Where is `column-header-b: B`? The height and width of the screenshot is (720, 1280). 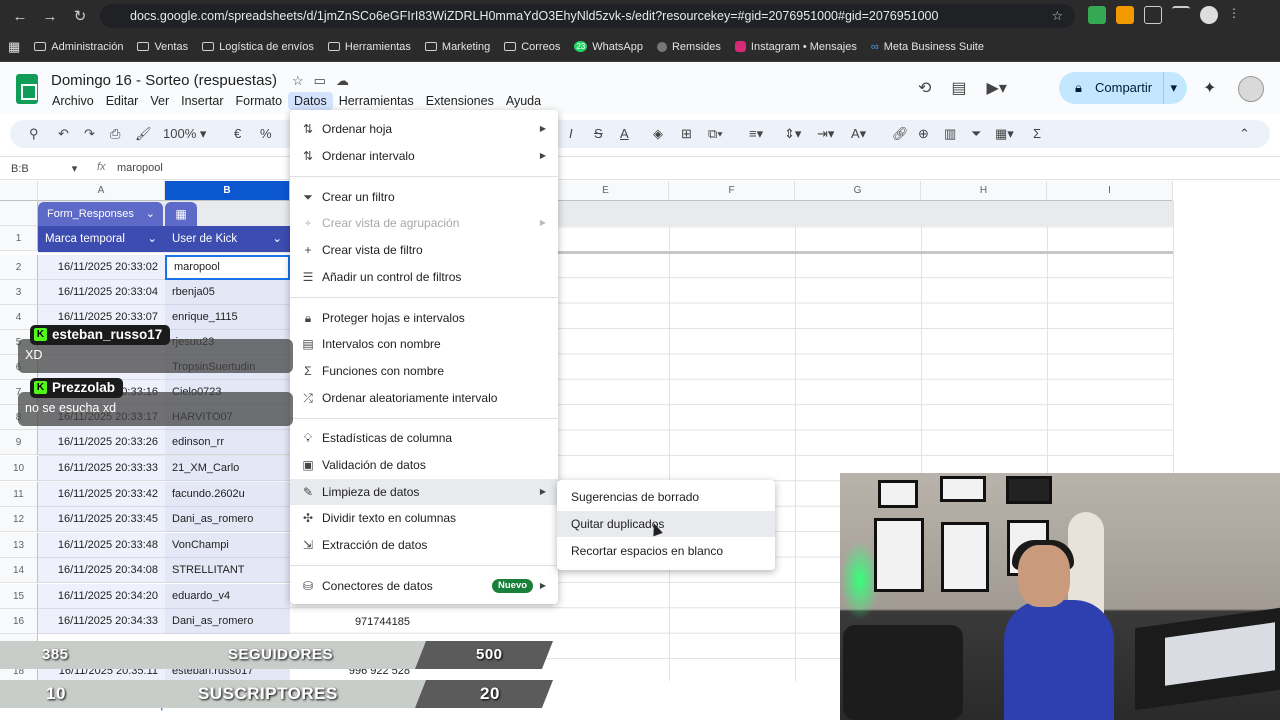
column-header-b: B is located at coordinates (227, 191).